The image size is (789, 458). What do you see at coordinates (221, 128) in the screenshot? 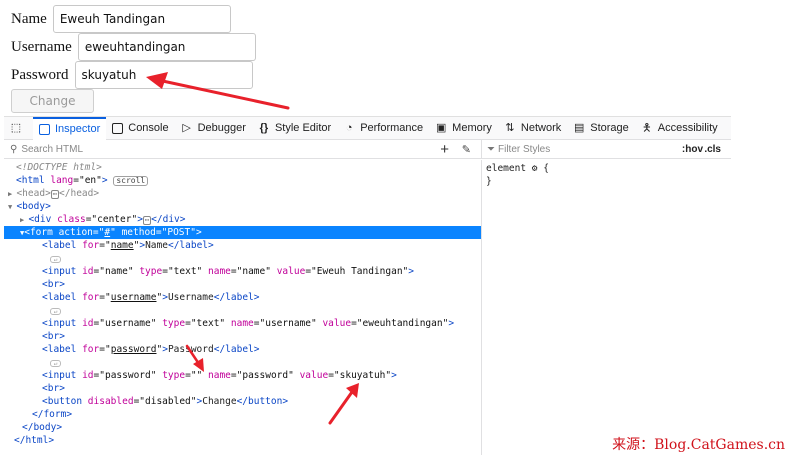
I see `tab-debugger-label: Debugger` at bounding box center [221, 128].